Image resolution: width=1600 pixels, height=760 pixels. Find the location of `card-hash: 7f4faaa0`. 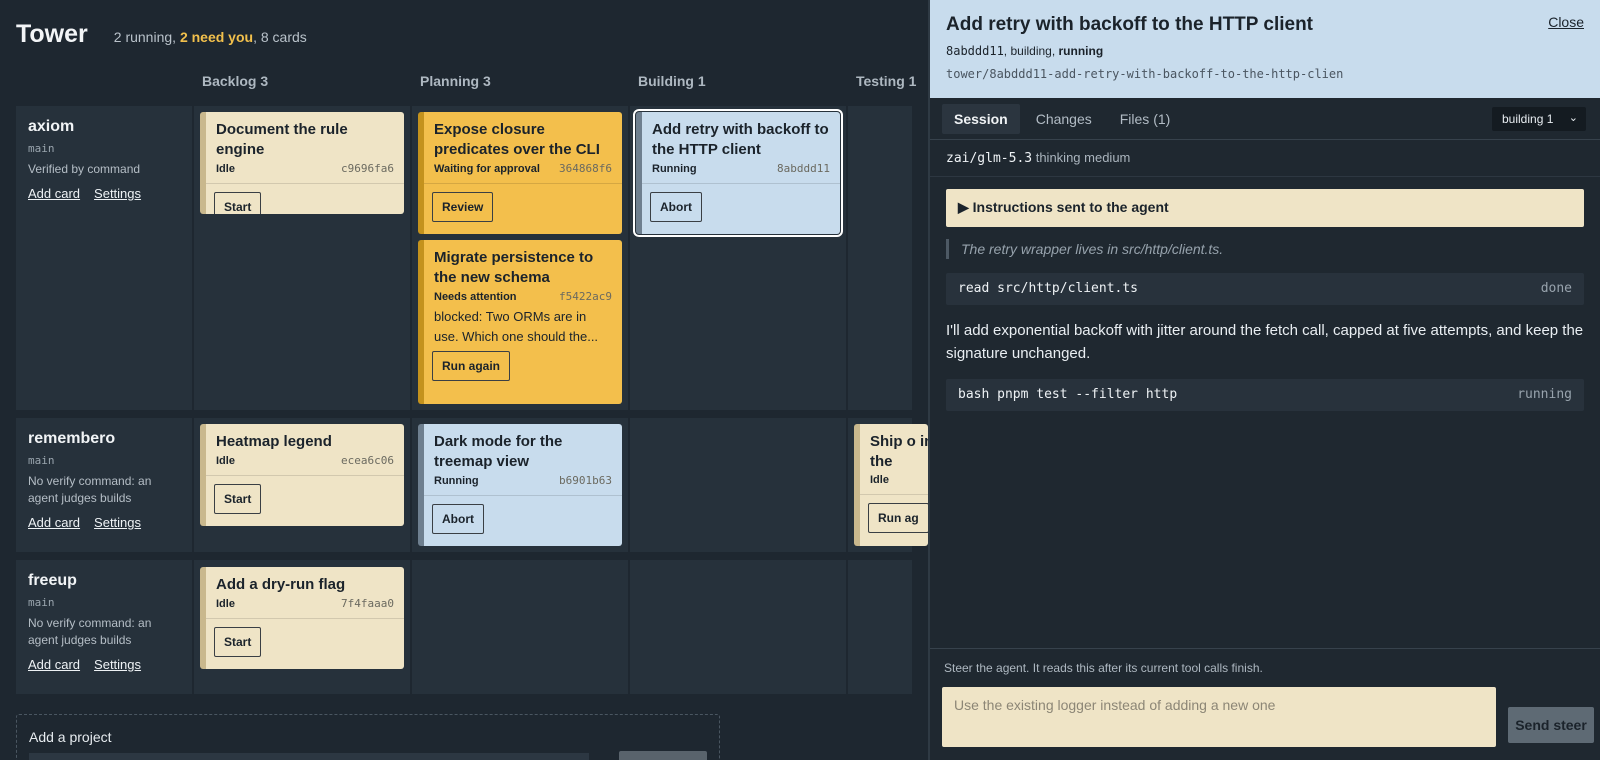

card-hash: 7f4faaa0 is located at coordinates (367, 603).